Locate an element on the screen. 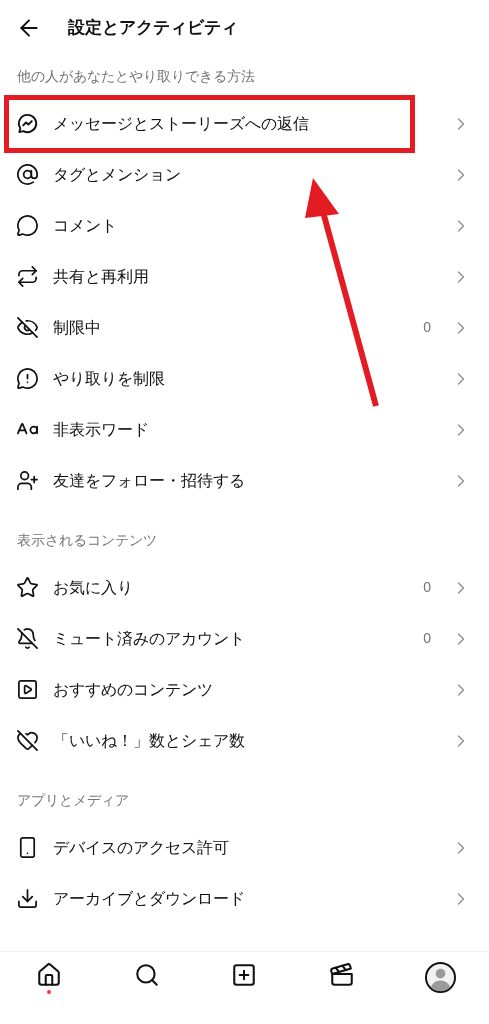  avatar-icon is located at coordinates (440, 977).